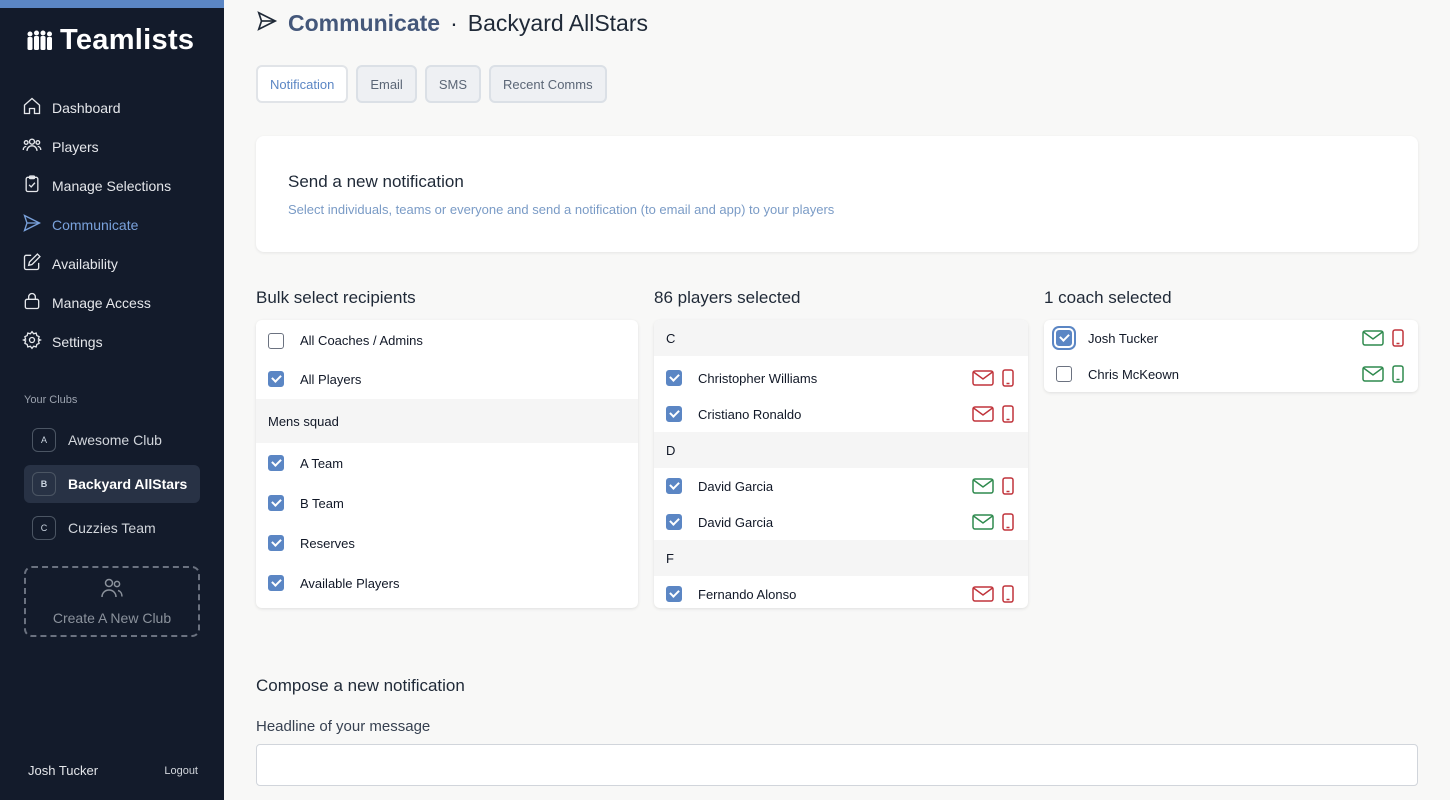  What do you see at coordinates (112, 589) in the screenshot?
I see `users-icon` at bounding box center [112, 589].